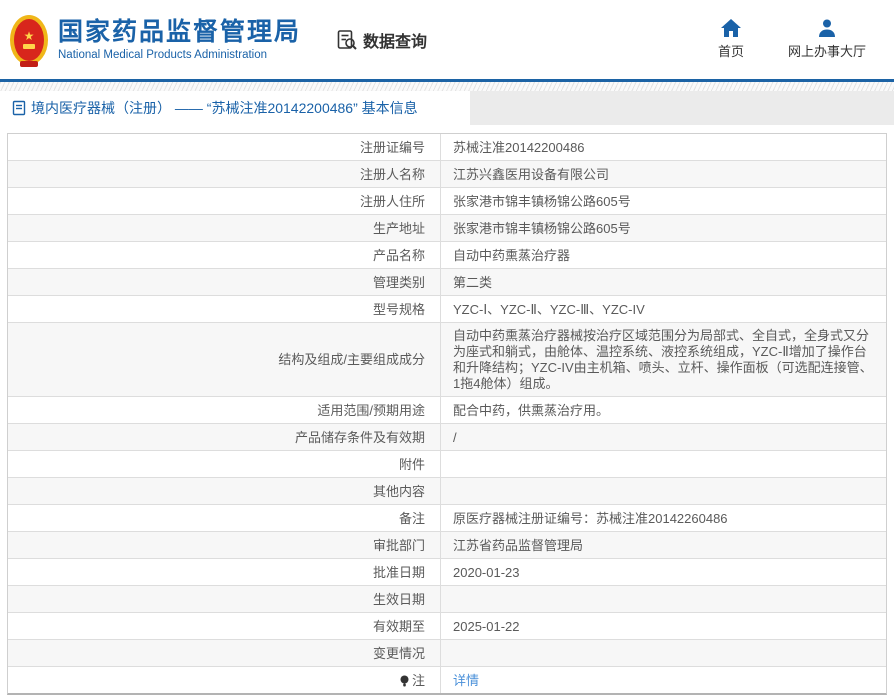 The width and height of the screenshot is (894, 695). What do you see at coordinates (512, 255) in the screenshot?
I see `row-value: 自动中药熏蒸治疗器` at bounding box center [512, 255].